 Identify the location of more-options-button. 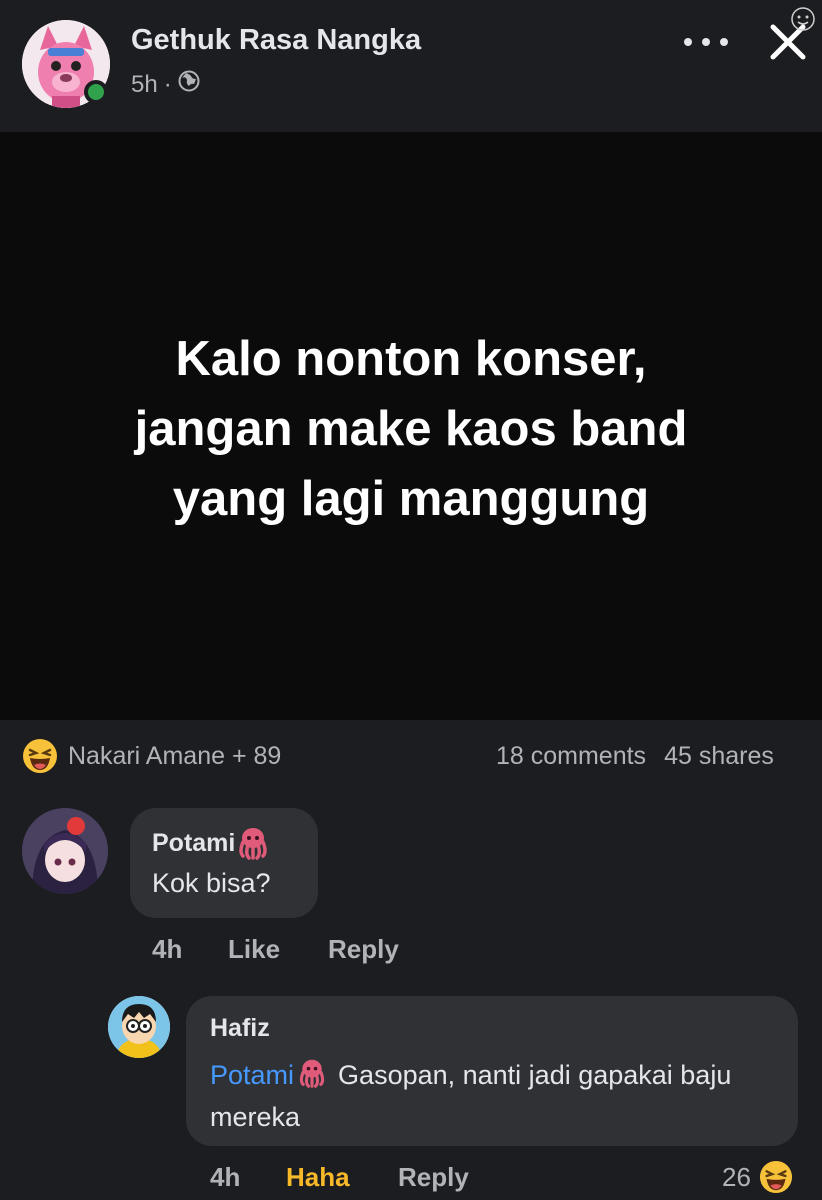
(706, 42).